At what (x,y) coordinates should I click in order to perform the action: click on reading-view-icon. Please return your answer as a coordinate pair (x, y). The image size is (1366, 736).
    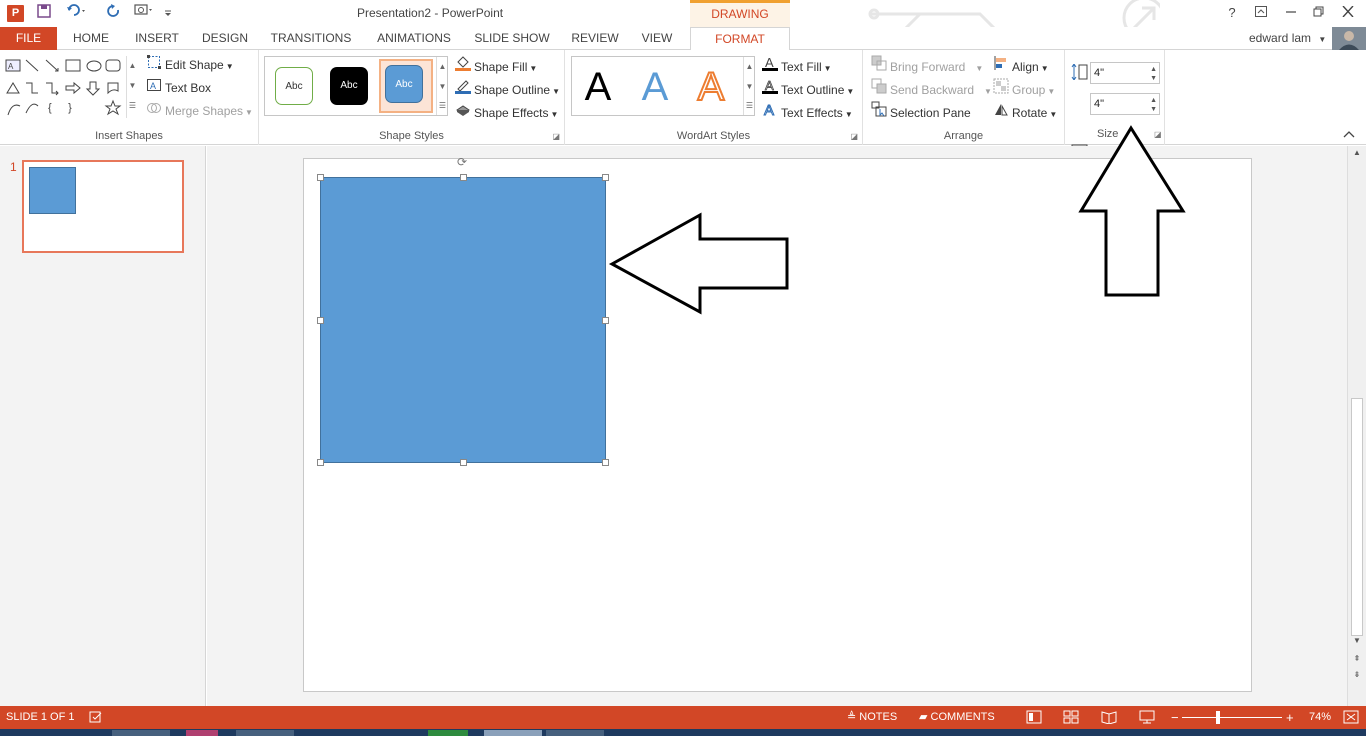
    Looking at the image, I should click on (1109, 717).